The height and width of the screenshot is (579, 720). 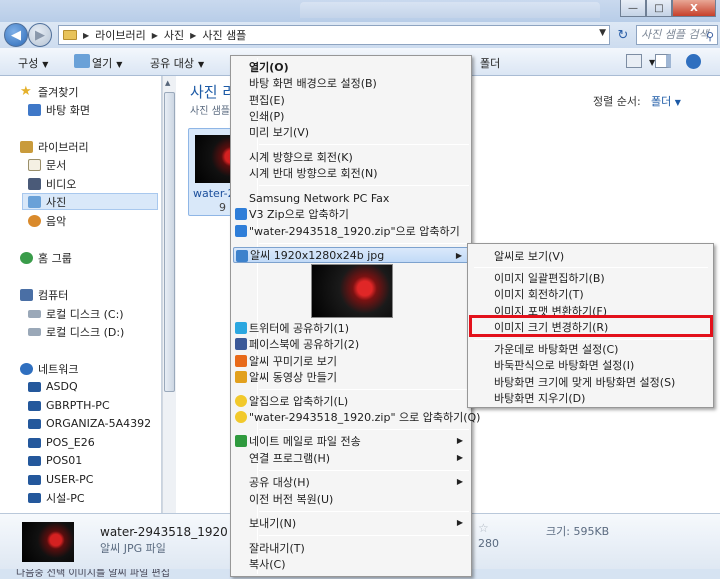 I want to click on nav-host: POS01, so click(x=55, y=460).